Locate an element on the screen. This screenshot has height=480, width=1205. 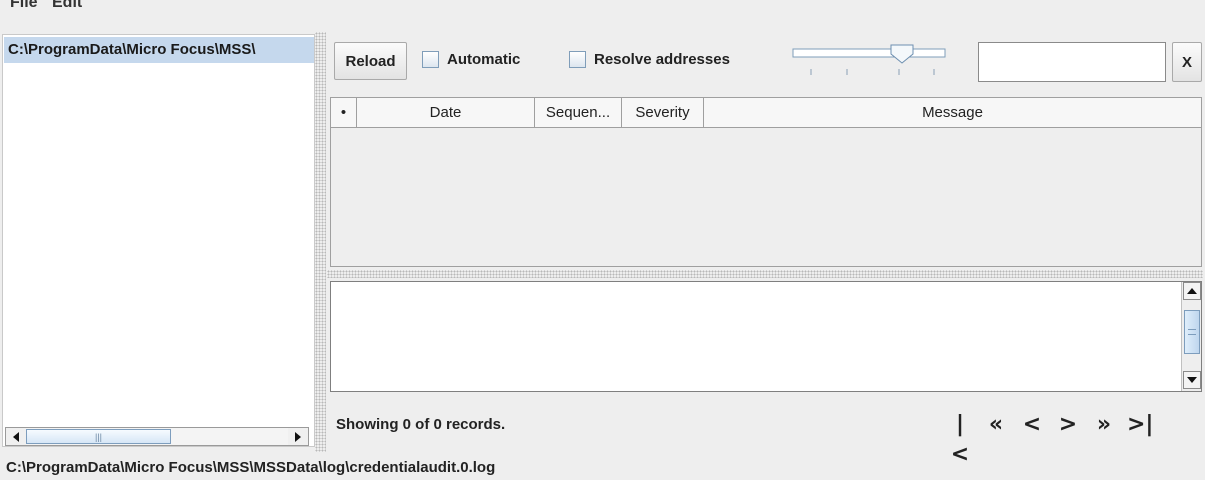
automatic-label: Automatic is located at coordinates (484, 59).